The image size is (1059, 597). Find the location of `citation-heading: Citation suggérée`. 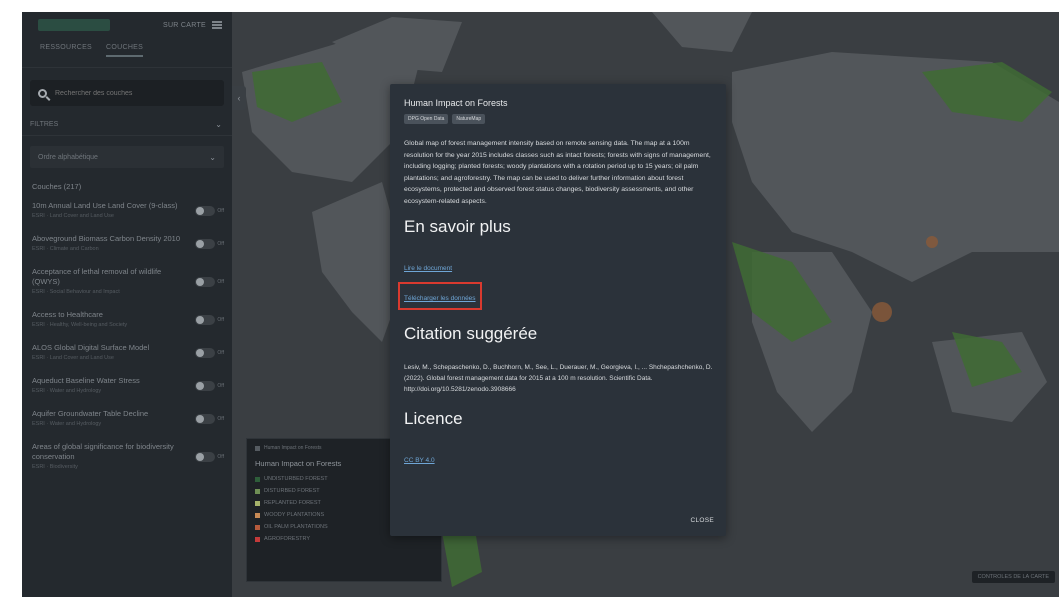

citation-heading: Citation suggérée is located at coordinates (471, 333).